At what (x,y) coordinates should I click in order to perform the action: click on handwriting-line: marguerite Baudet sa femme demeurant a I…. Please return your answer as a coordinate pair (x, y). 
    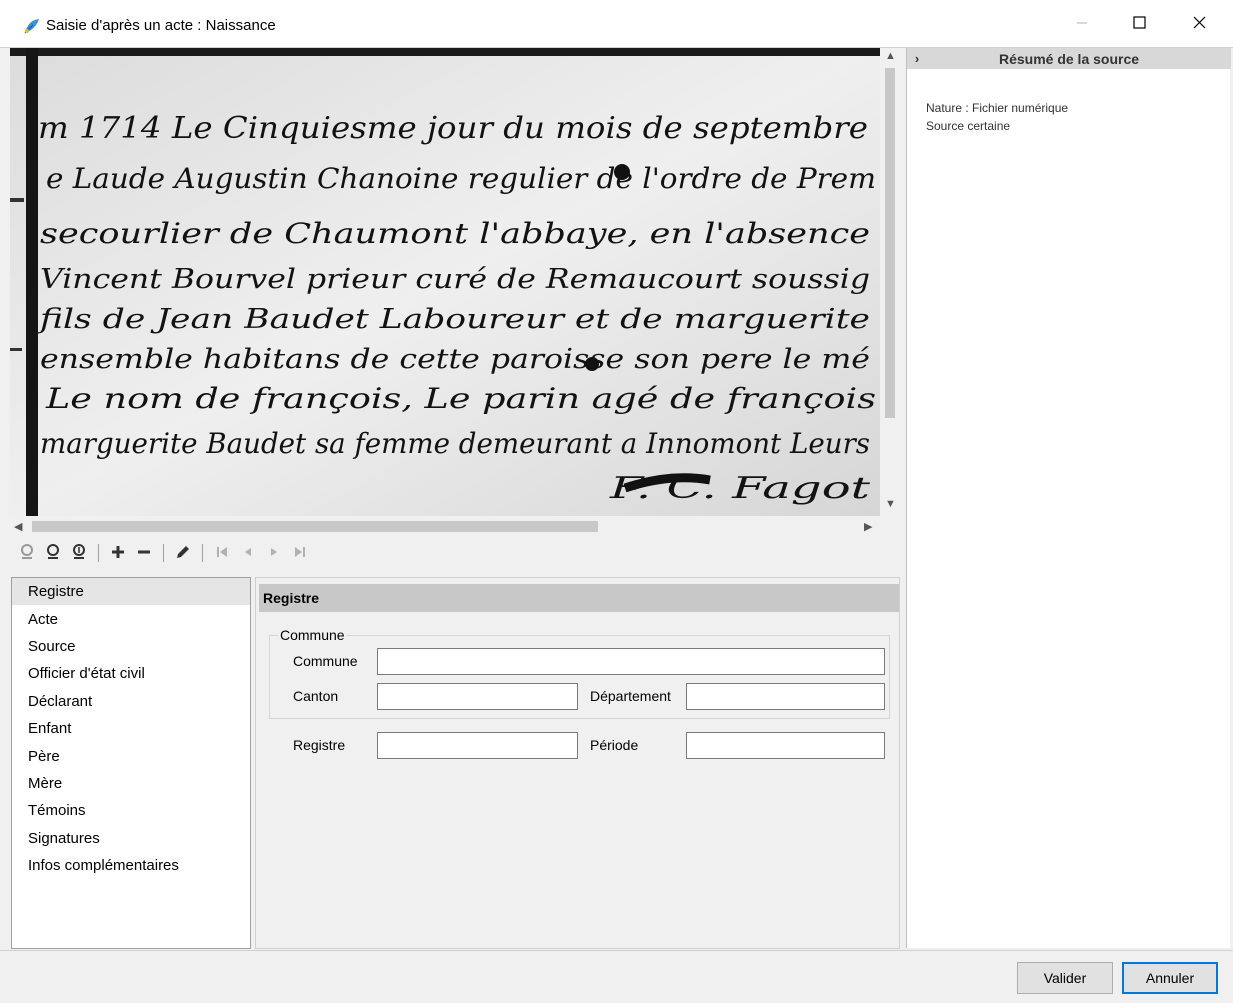
    Looking at the image, I should click on (455, 443).